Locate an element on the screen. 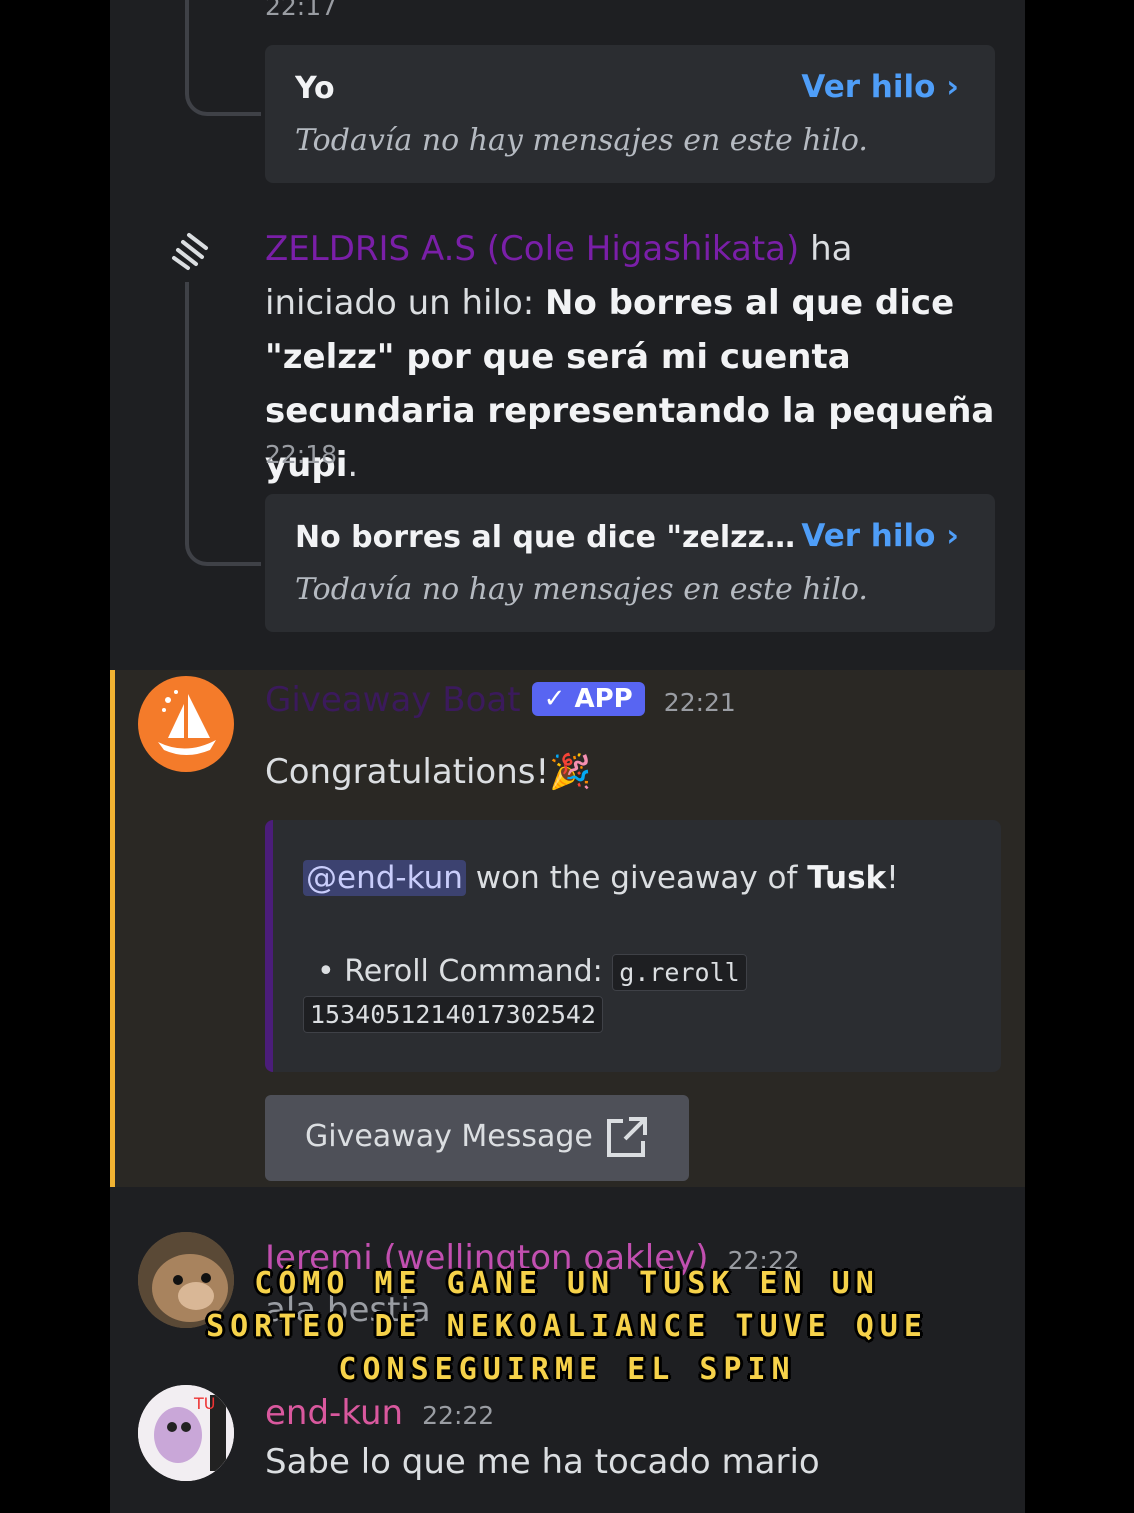 The width and height of the screenshot is (1134, 1513). caption-line: SORTEO DE NEKOALIANCE TUVE QUE is located at coordinates (567, 1326).